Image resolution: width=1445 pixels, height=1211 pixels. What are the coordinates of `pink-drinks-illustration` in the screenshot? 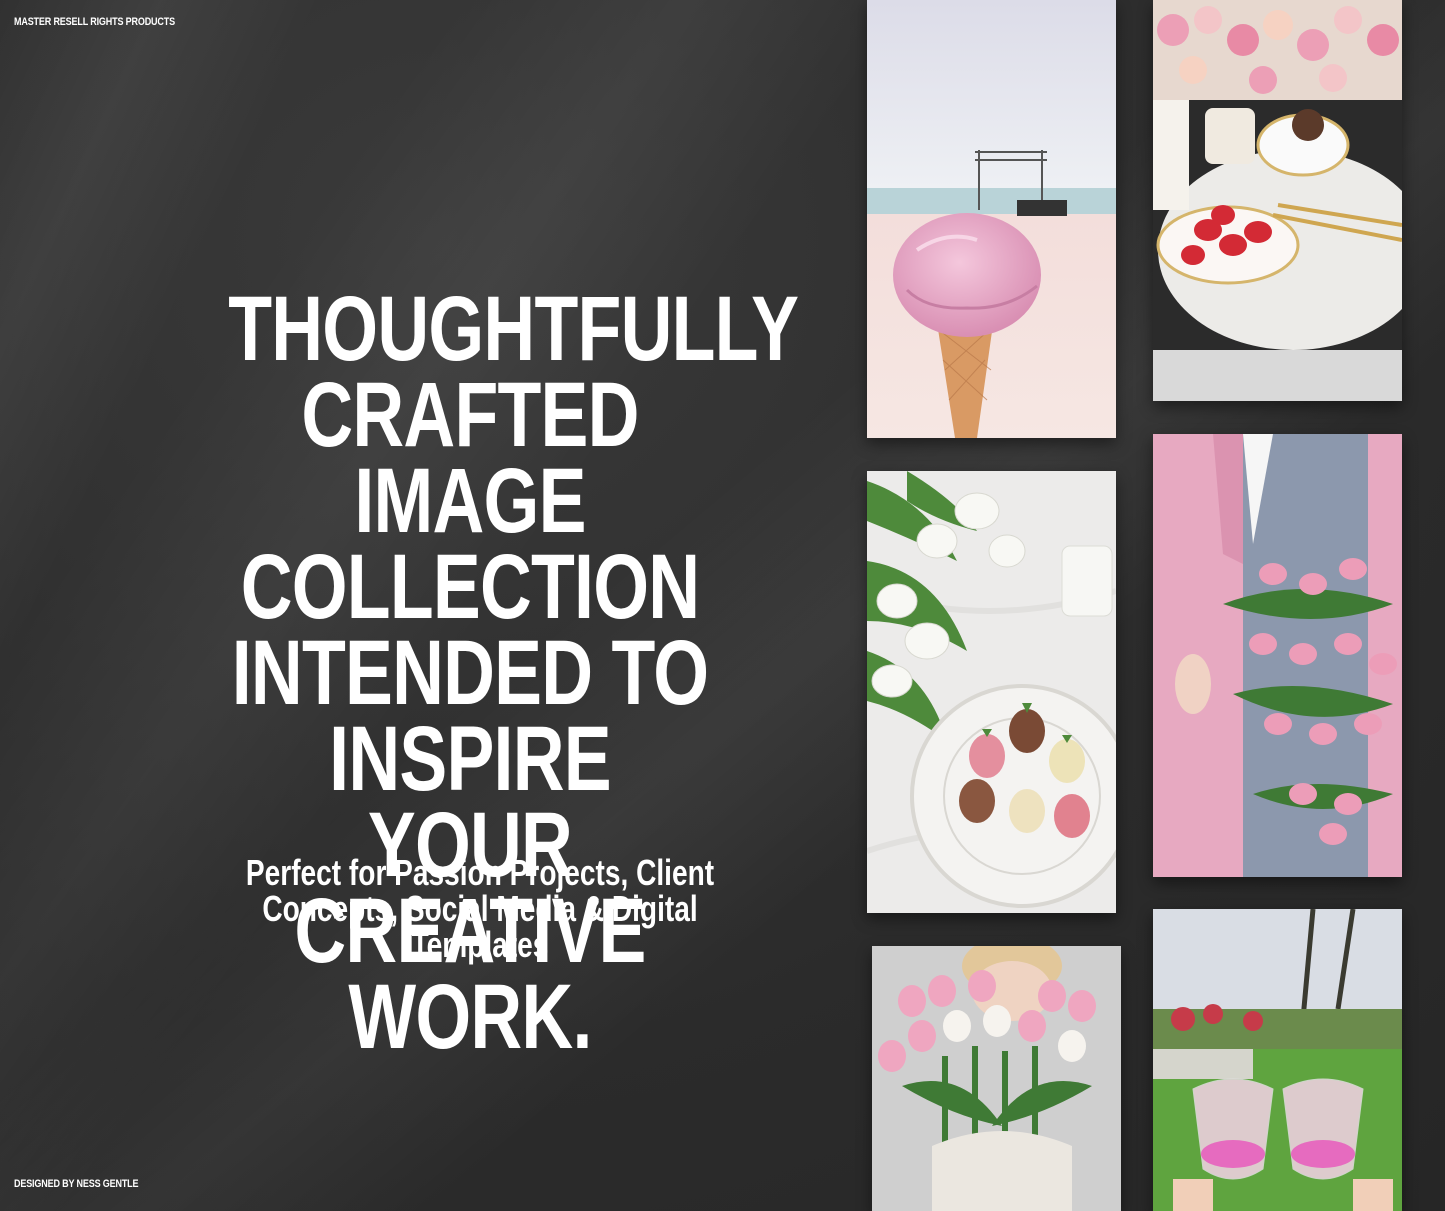 It's located at (1277, 1060).